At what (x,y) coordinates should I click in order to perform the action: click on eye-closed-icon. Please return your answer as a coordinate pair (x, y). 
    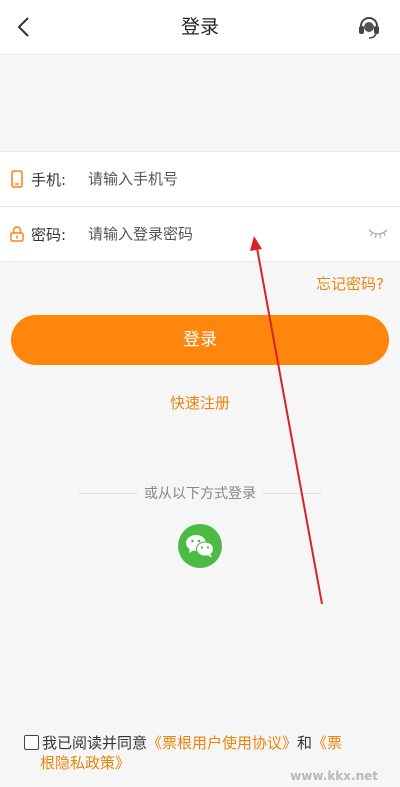
    Looking at the image, I should click on (378, 232).